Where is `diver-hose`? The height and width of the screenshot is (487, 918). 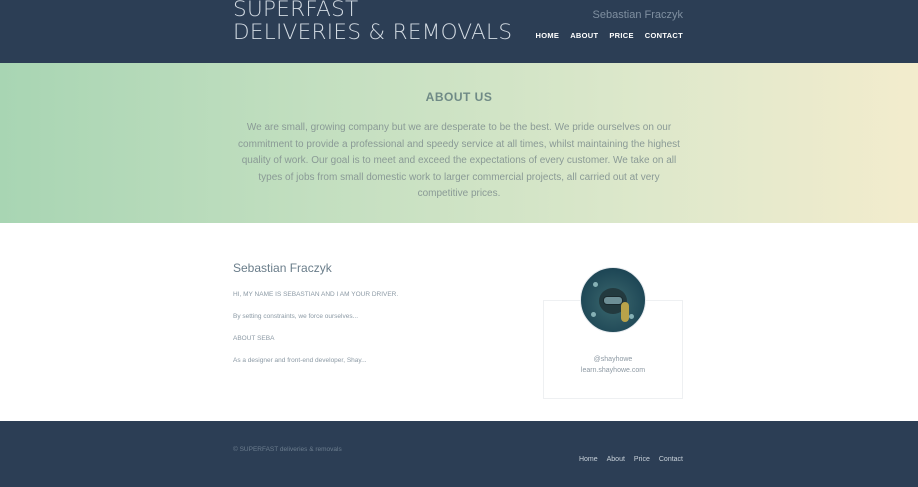 diver-hose is located at coordinates (625, 312).